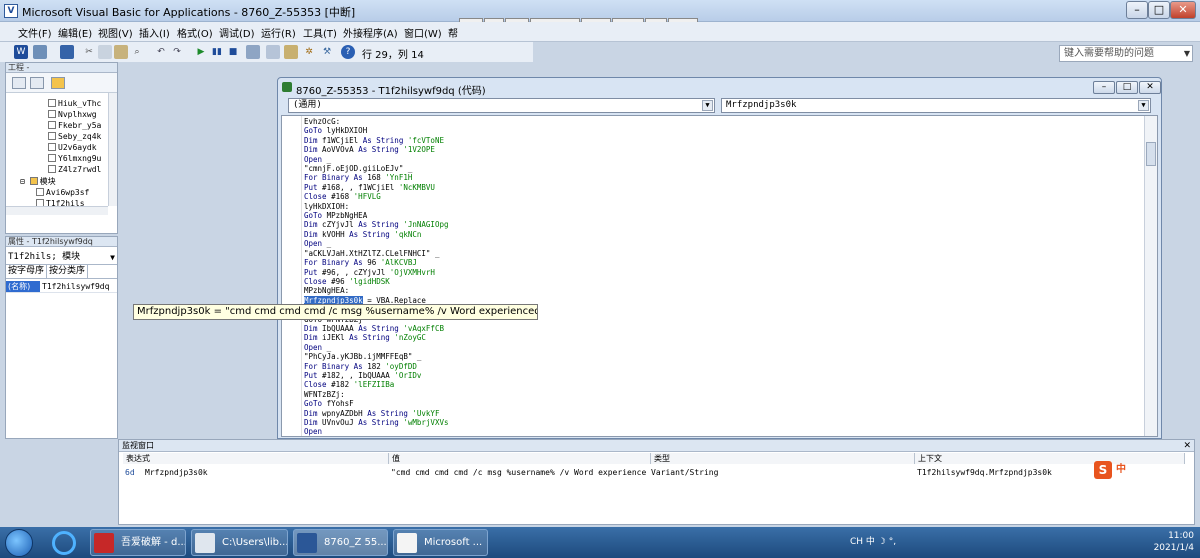 This screenshot has height=558, width=1200. I want to click on run-icon: ▶, so click(201, 52).